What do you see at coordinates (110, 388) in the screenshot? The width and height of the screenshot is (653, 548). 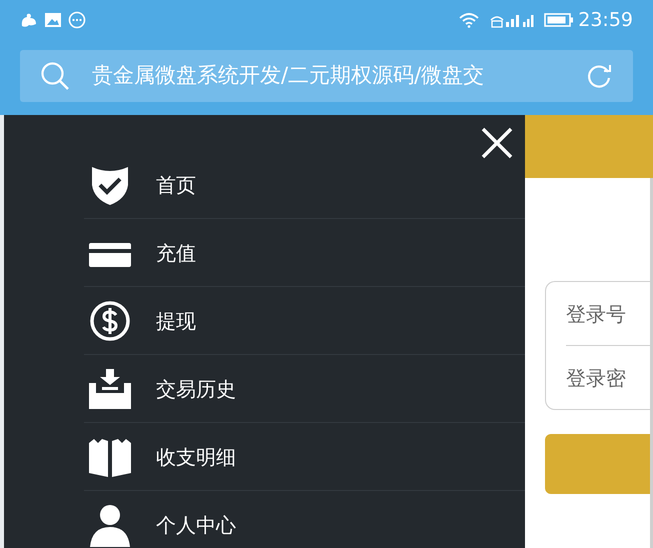 I see `download-tray-icon` at bounding box center [110, 388].